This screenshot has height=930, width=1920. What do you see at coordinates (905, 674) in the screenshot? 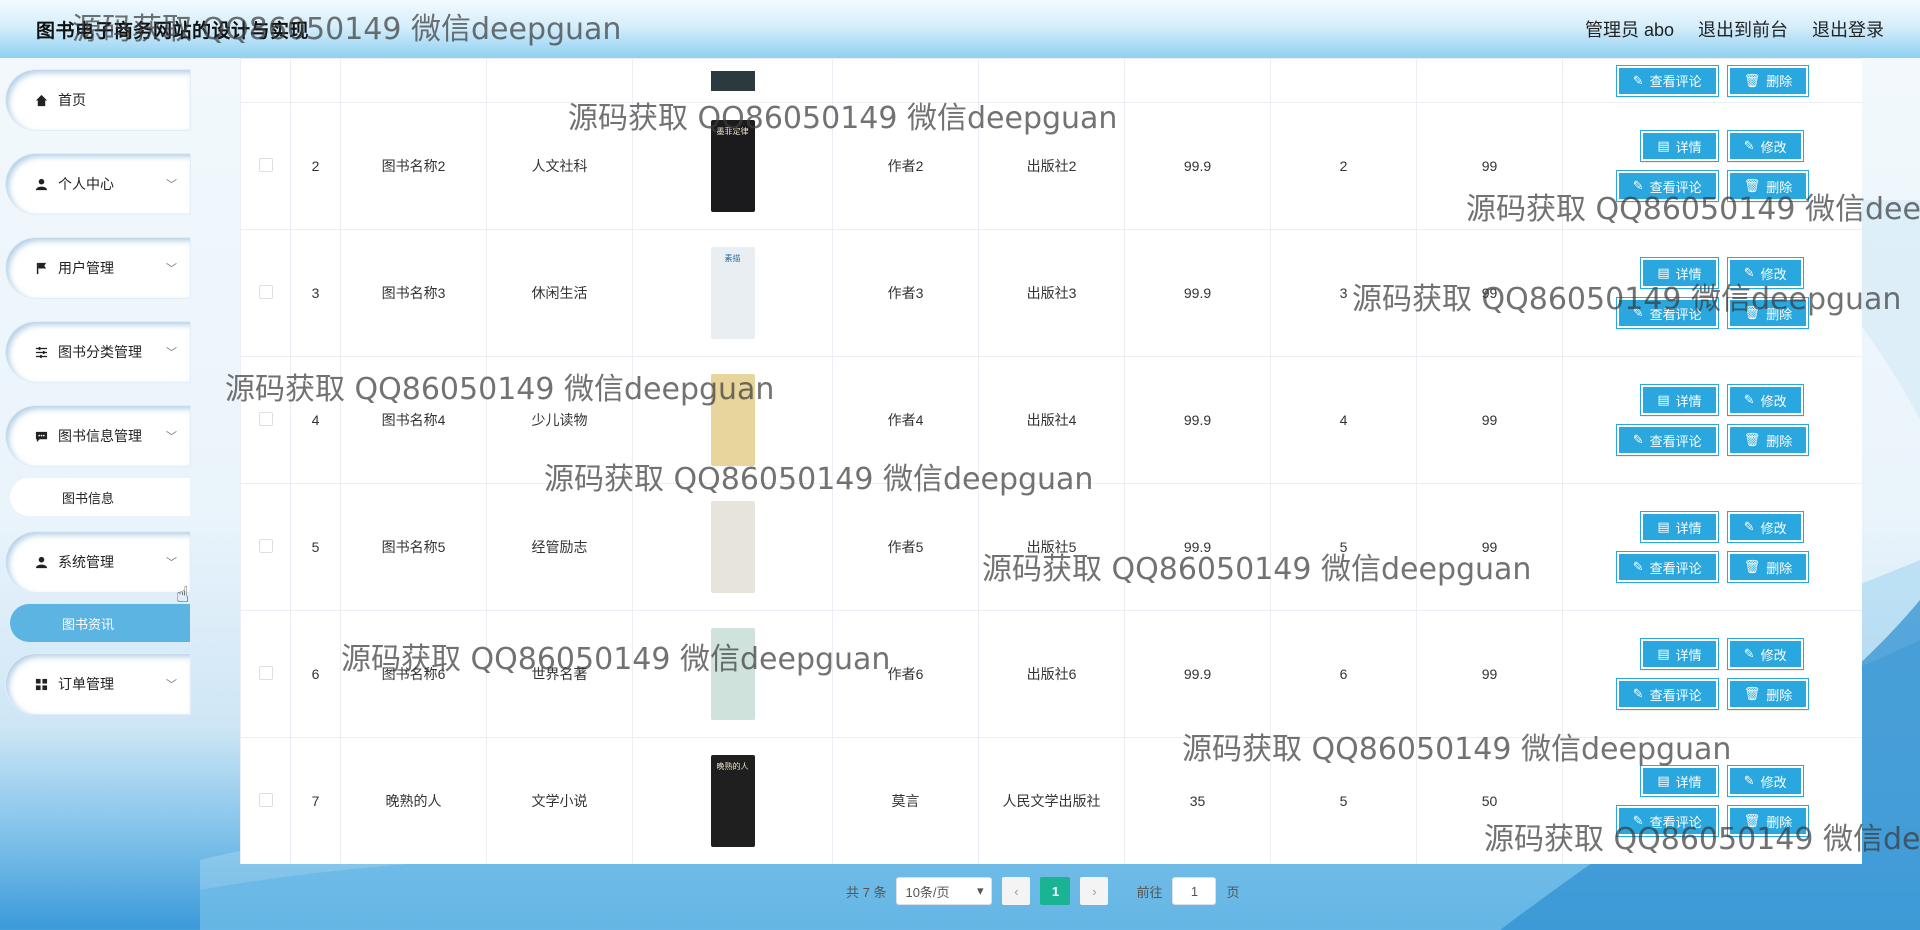
I see `book-author: 作者6` at bounding box center [905, 674].